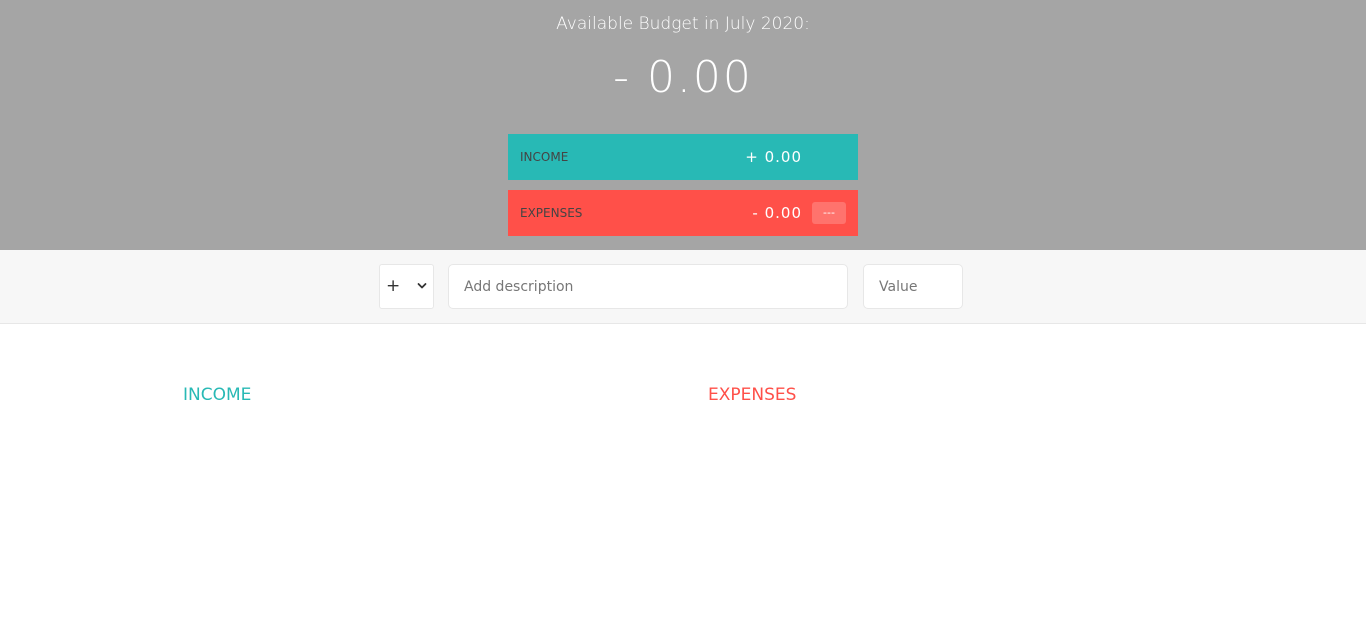  I want to click on income-summary: INCOME + 0.00, so click(683, 157).